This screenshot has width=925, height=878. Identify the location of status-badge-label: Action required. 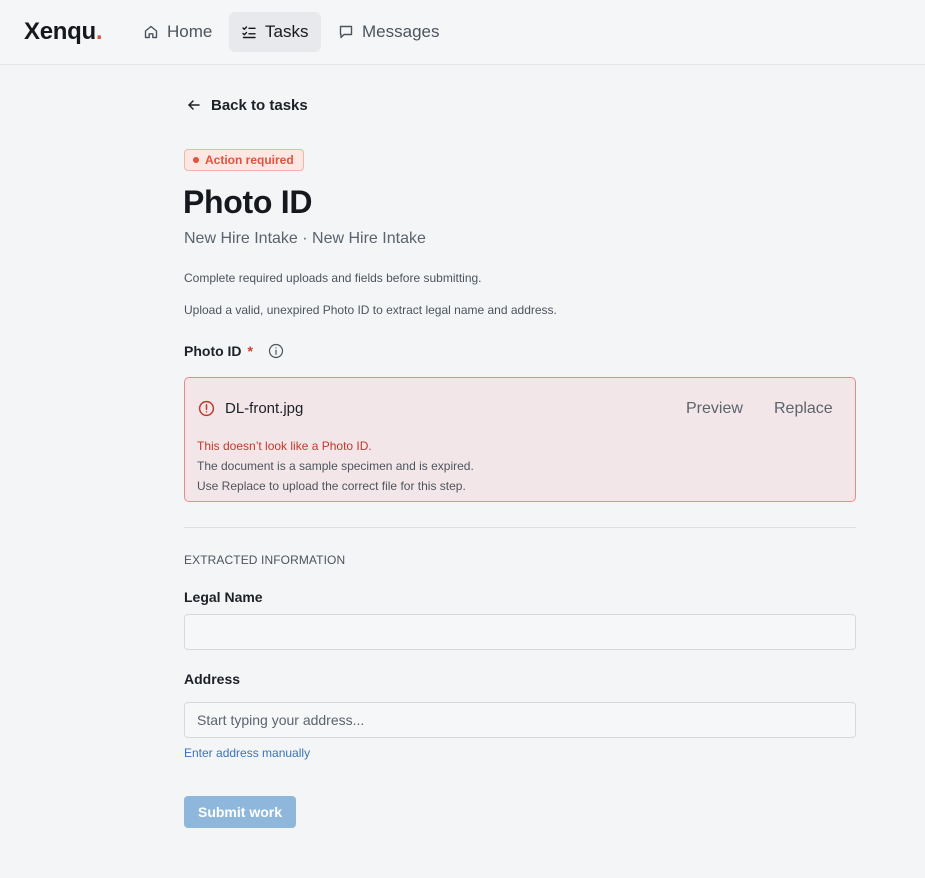
(249, 160).